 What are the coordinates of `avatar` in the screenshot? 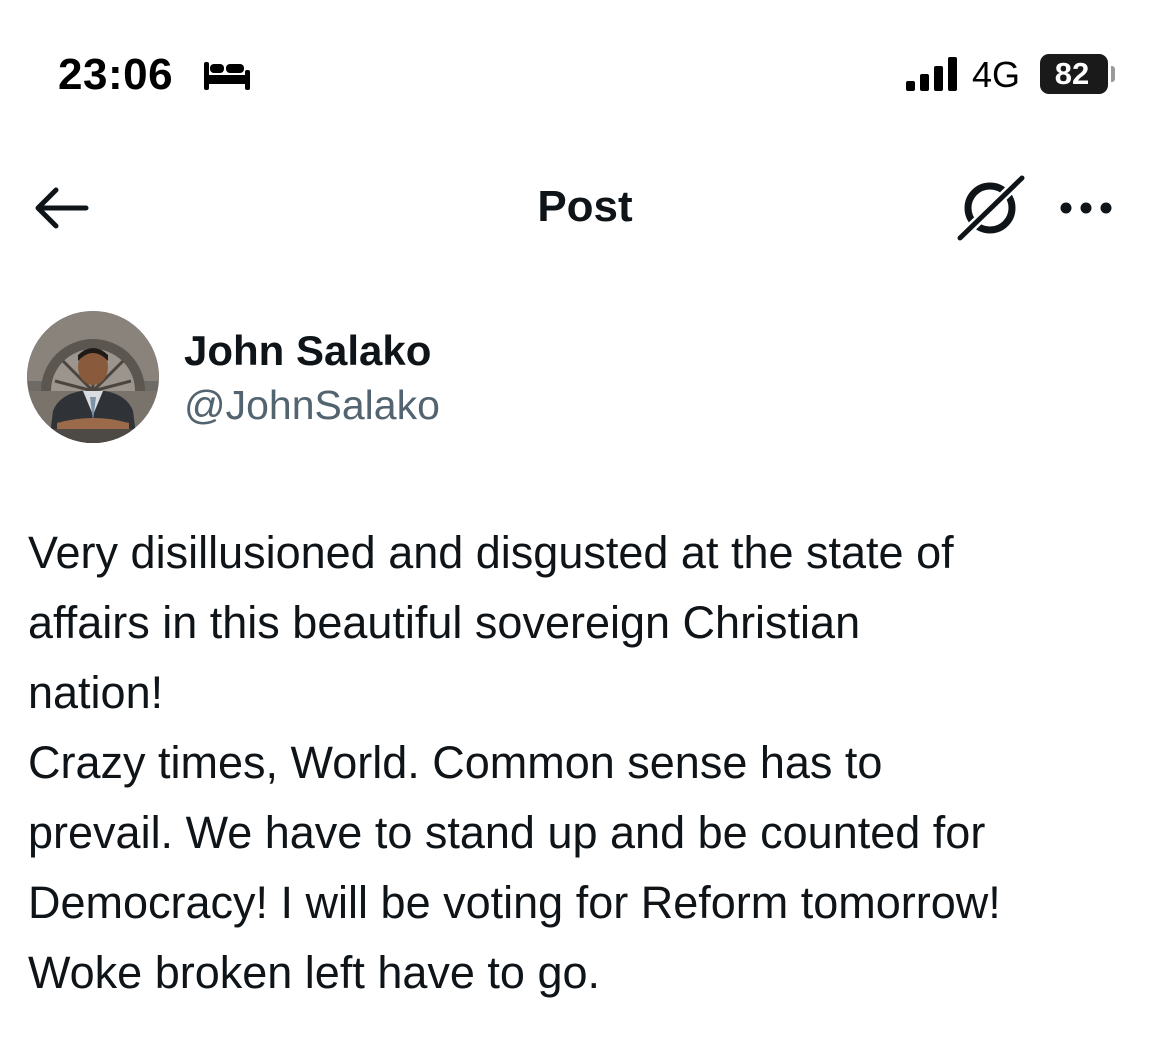 It's located at (93, 377).